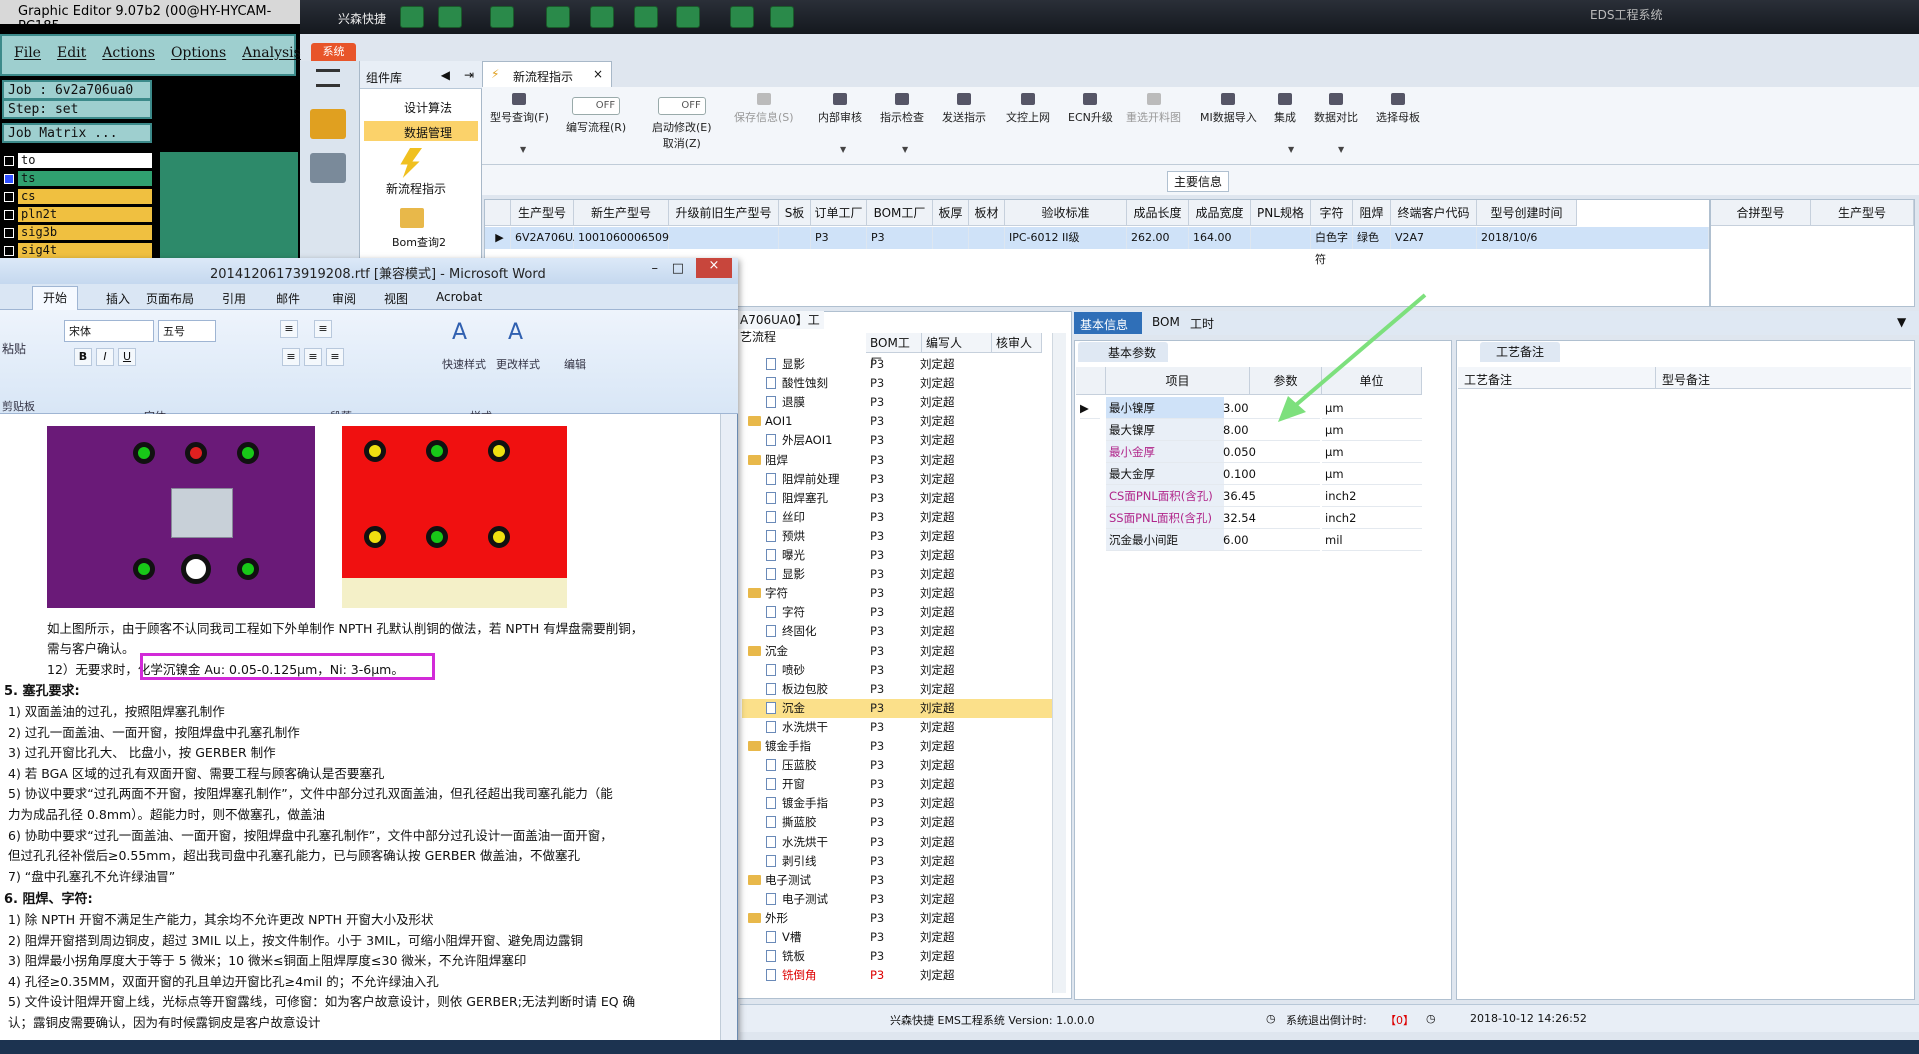 The image size is (1919, 1054). Describe the element at coordinates (1263, 540) in the screenshot. I see `param-row: 沉金最小间距 6.00 mil` at that location.